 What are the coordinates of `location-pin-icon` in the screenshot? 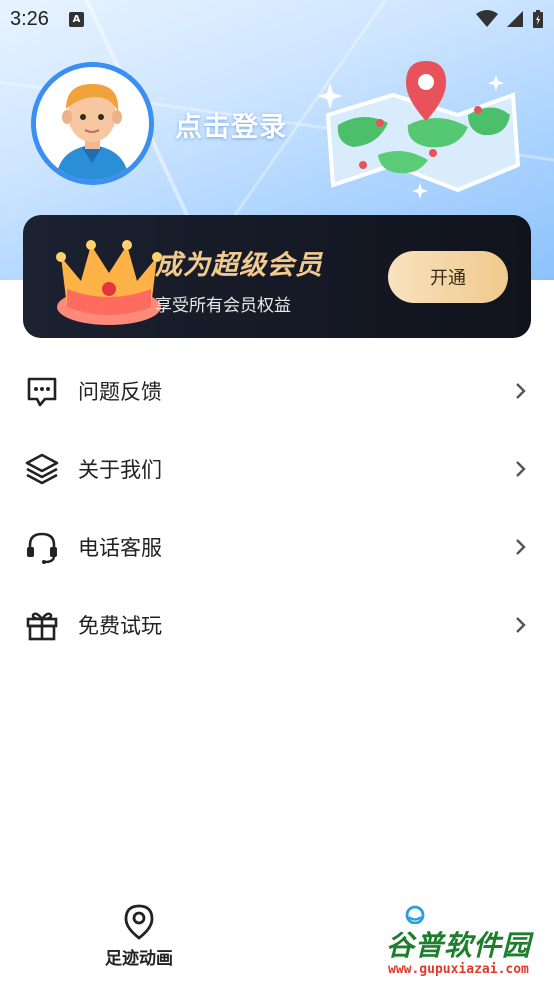 It's located at (139, 922).